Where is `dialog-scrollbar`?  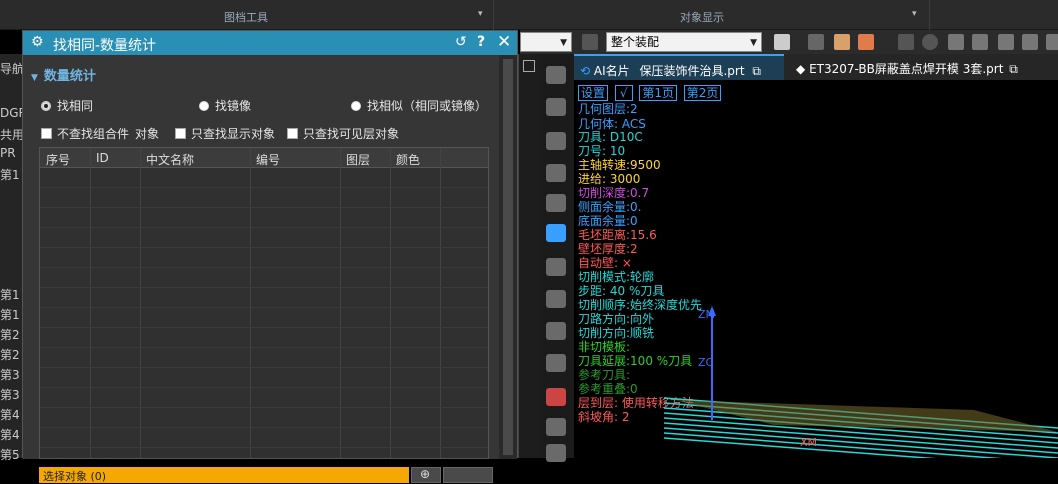 dialog-scrollbar is located at coordinates (508, 257).